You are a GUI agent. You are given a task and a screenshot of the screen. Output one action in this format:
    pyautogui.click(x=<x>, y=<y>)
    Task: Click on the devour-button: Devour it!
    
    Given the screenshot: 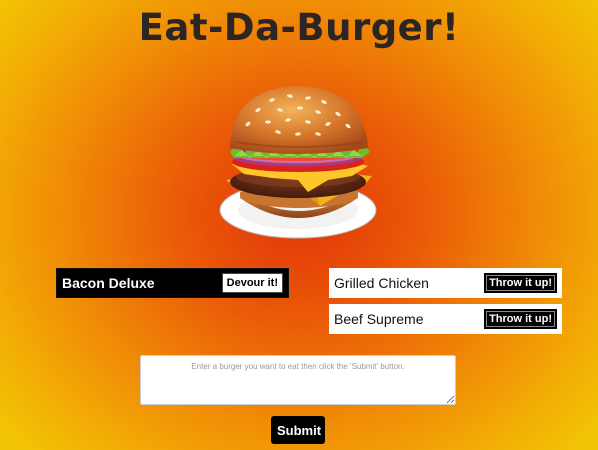 What is the action you would take?
    pyautogui.click(x=252, y=283)
    